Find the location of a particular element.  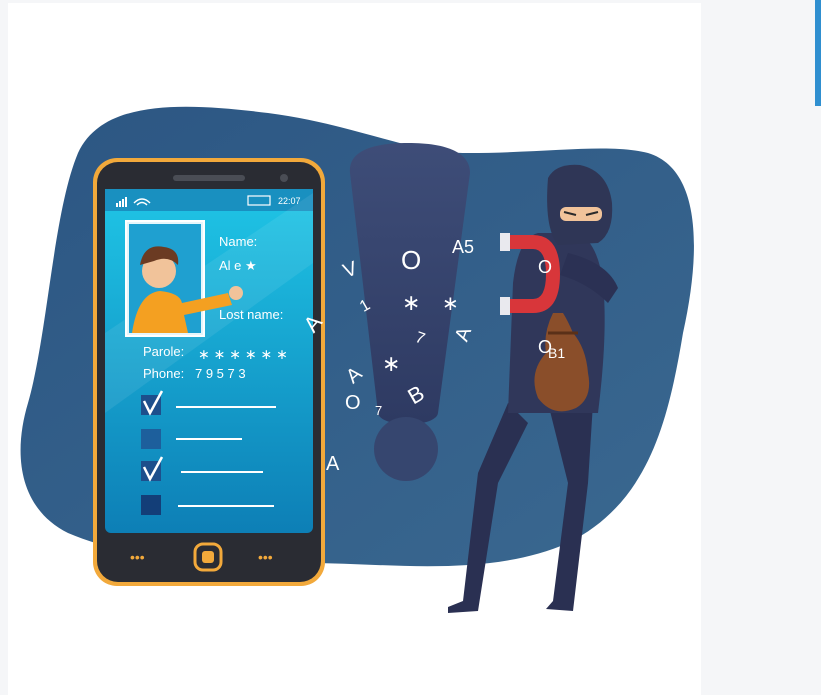

side-accent-bar is located at coordinates (818, 53).